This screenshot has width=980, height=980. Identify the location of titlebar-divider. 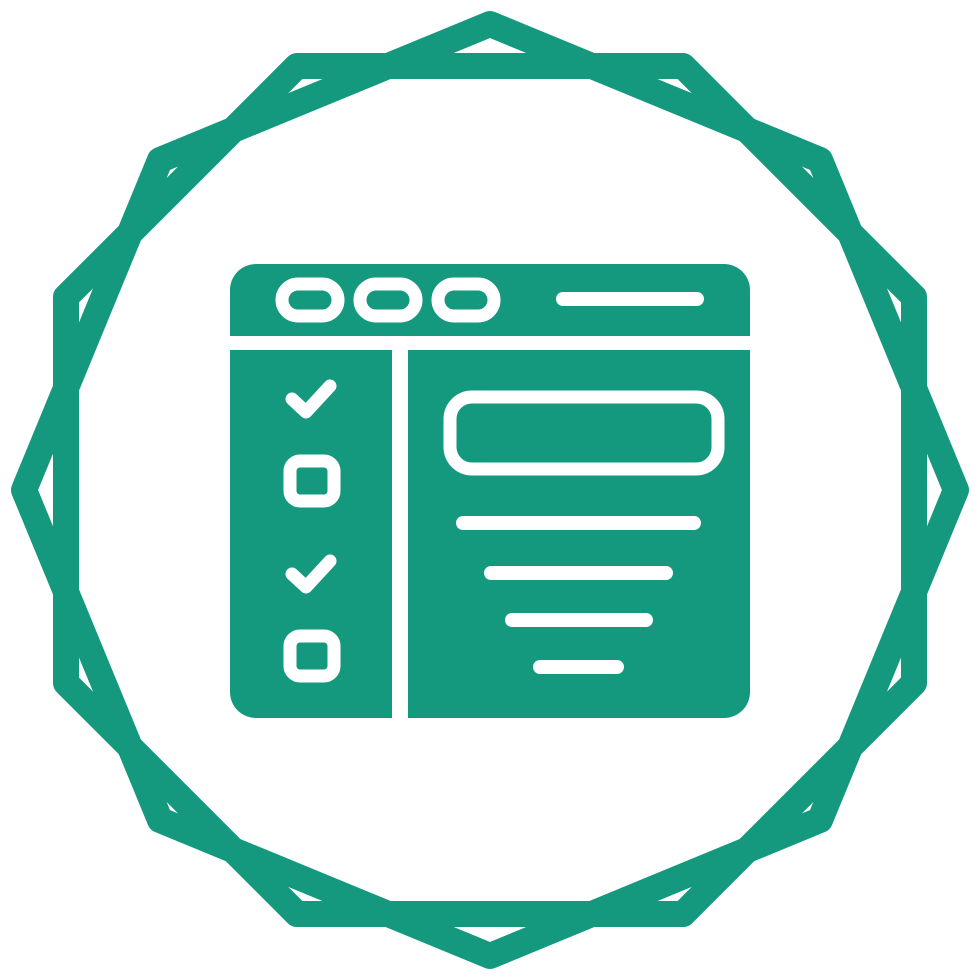
(490, 343).